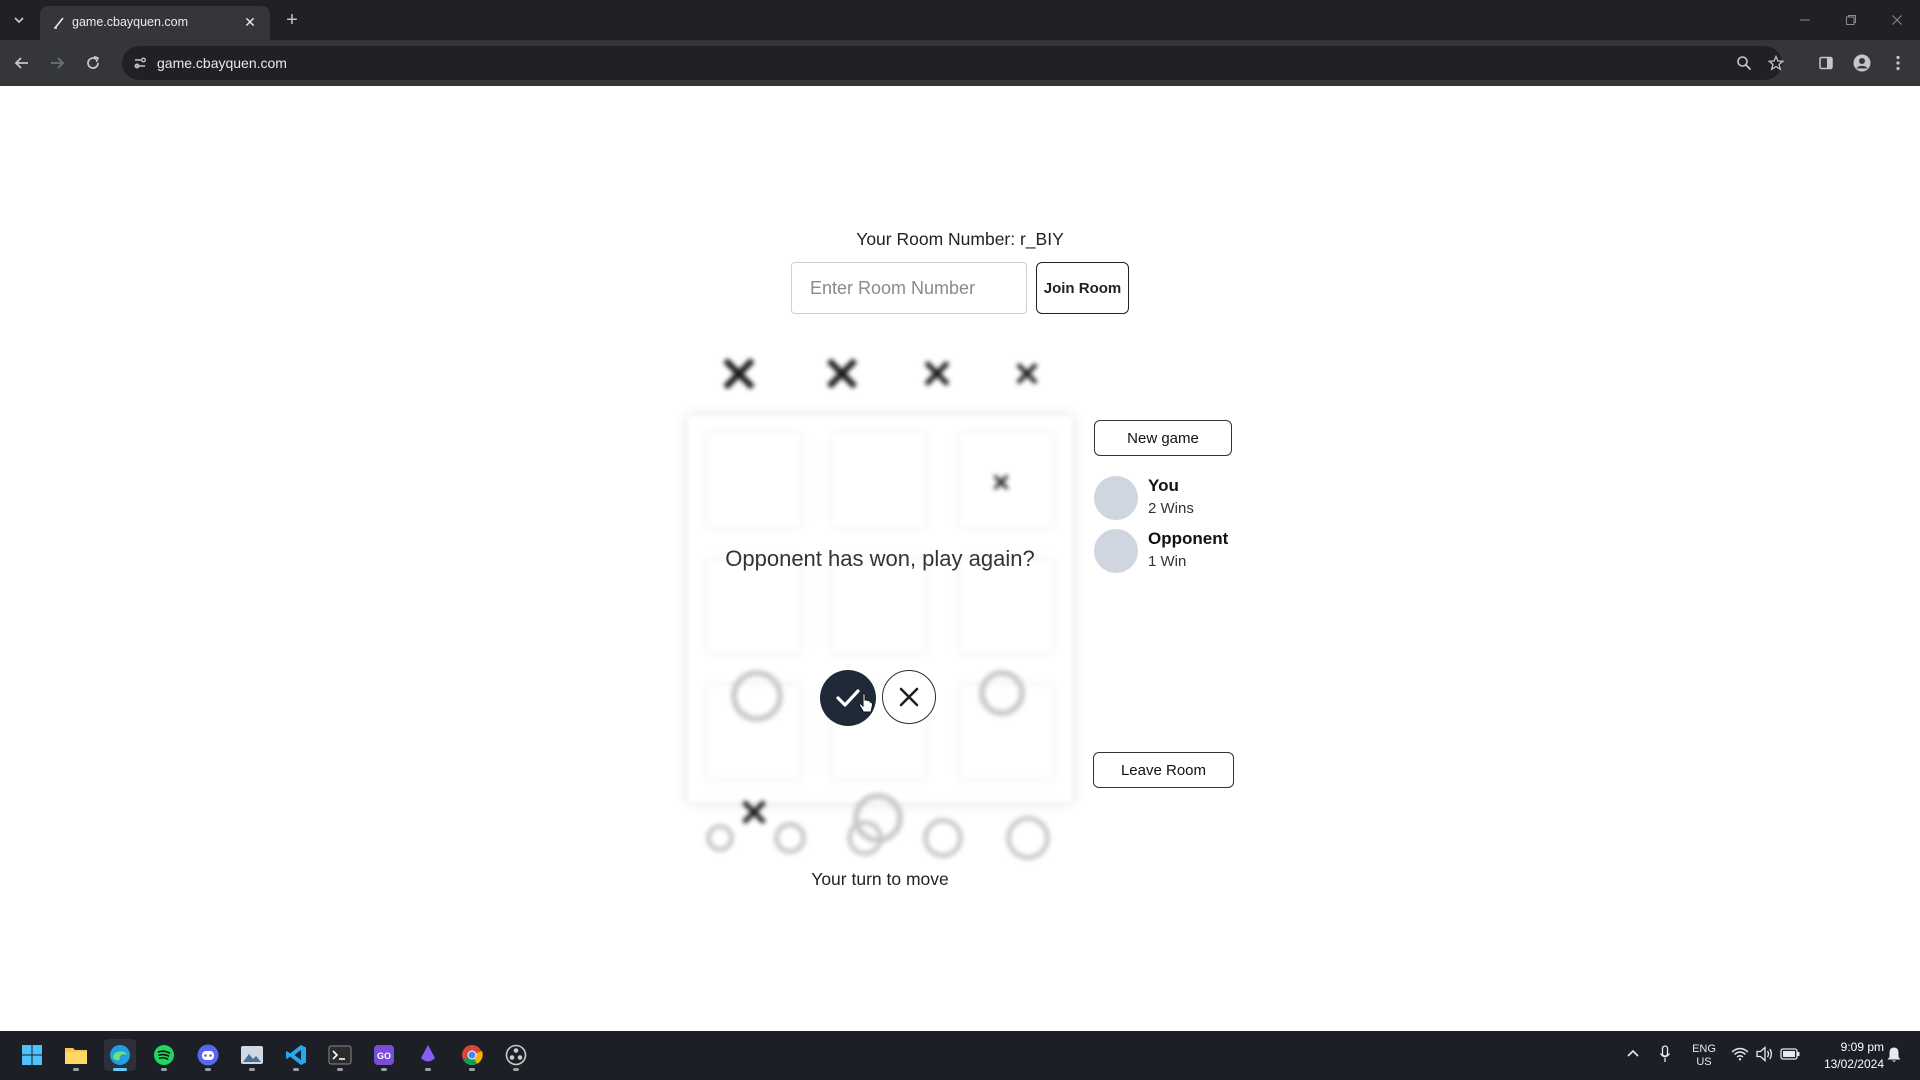 This screenshot has width=1920, height=1080. What do you see at coordinates (960, 1055) in the screenshot?
I see `windows-taskbar: GO ENG US 9:09 pm 13/02/2024` at bounding box center [960, 1055].